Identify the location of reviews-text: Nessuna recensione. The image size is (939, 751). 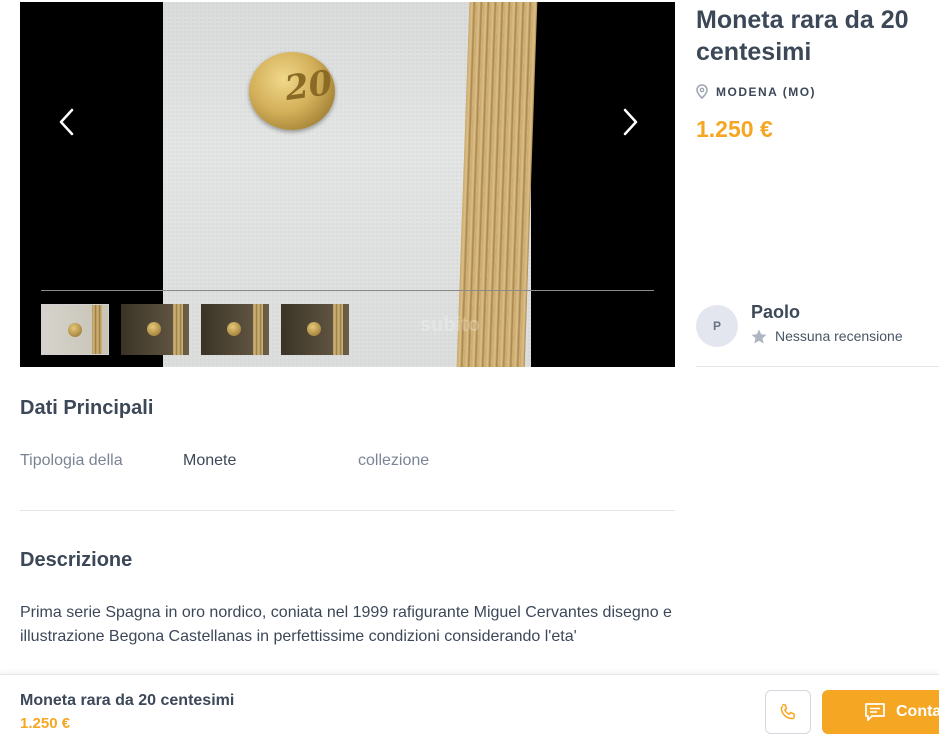
(839, 336).